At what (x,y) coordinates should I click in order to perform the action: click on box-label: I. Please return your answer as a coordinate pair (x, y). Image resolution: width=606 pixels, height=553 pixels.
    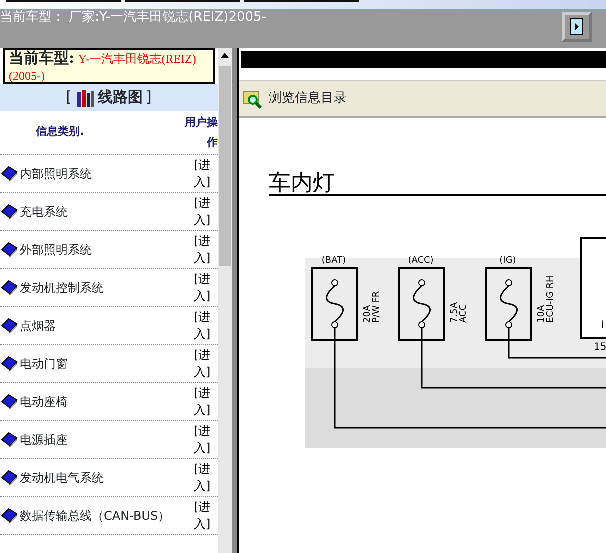
    Looking at the image, I should click on (602, 325).